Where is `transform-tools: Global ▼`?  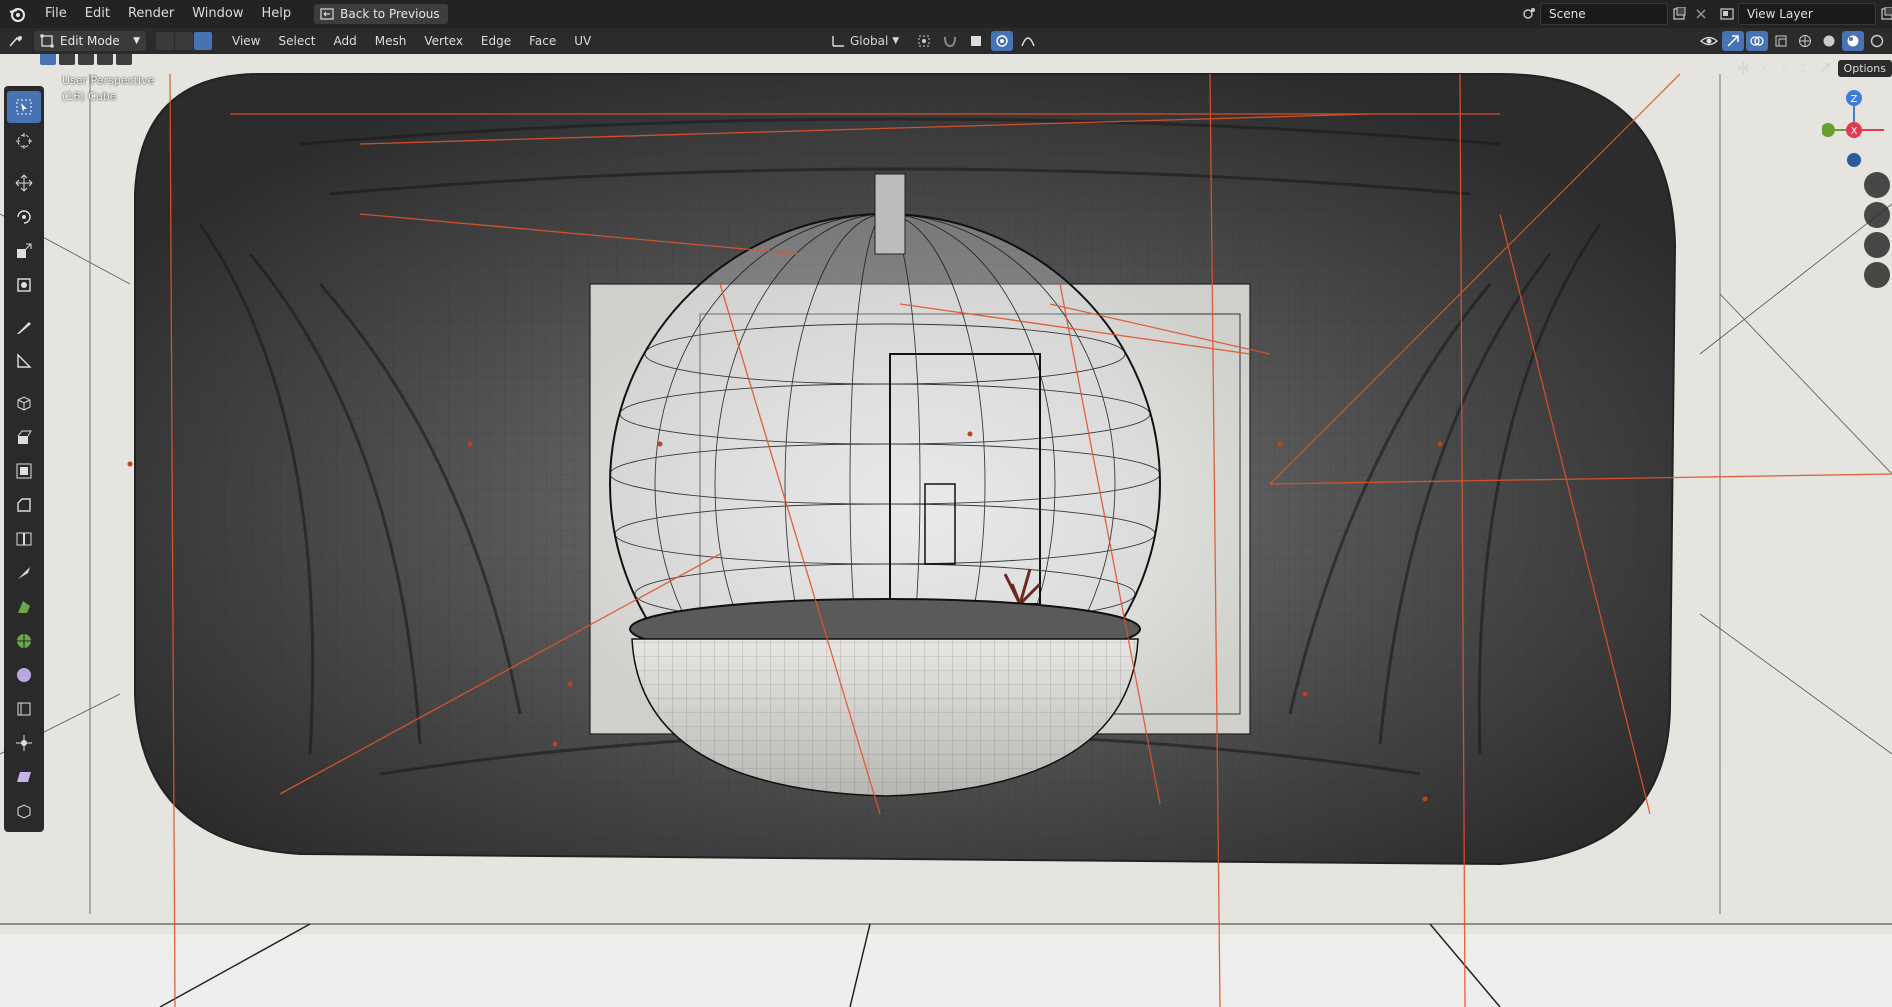 transform-tools: Global ▼ is located at coordinates (934, 41).